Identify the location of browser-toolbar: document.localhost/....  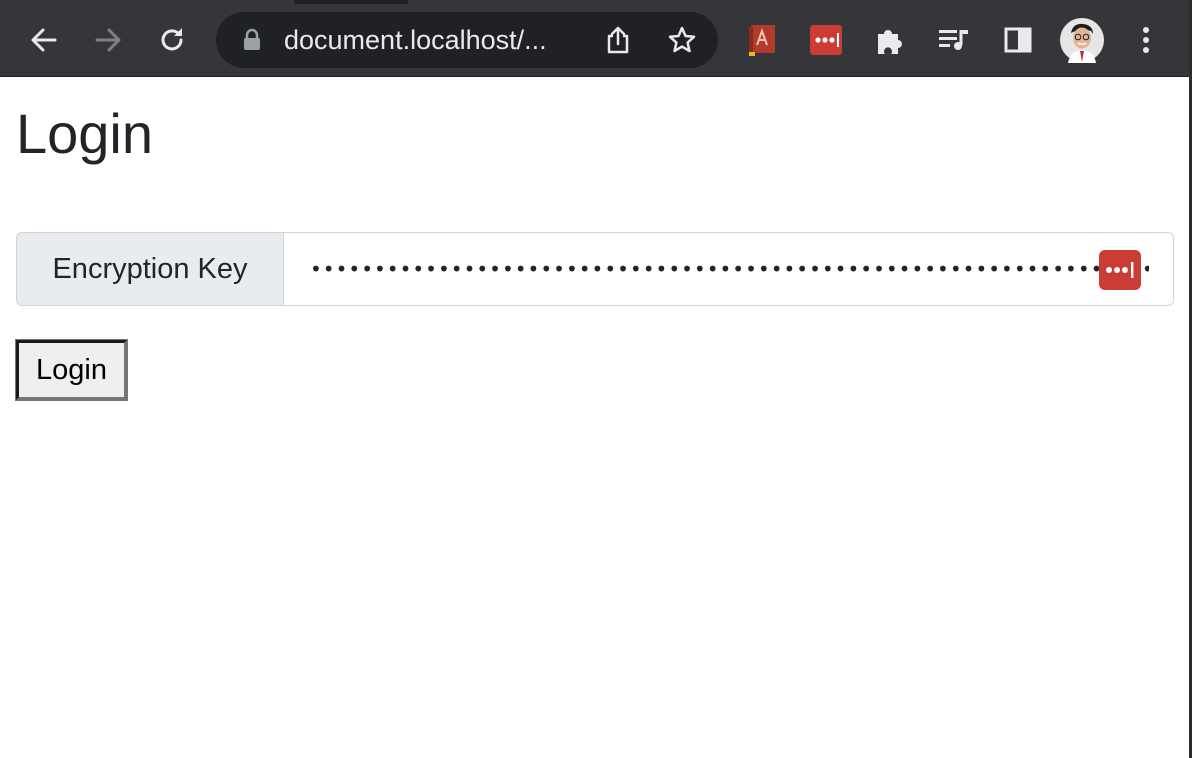
(596, 38).